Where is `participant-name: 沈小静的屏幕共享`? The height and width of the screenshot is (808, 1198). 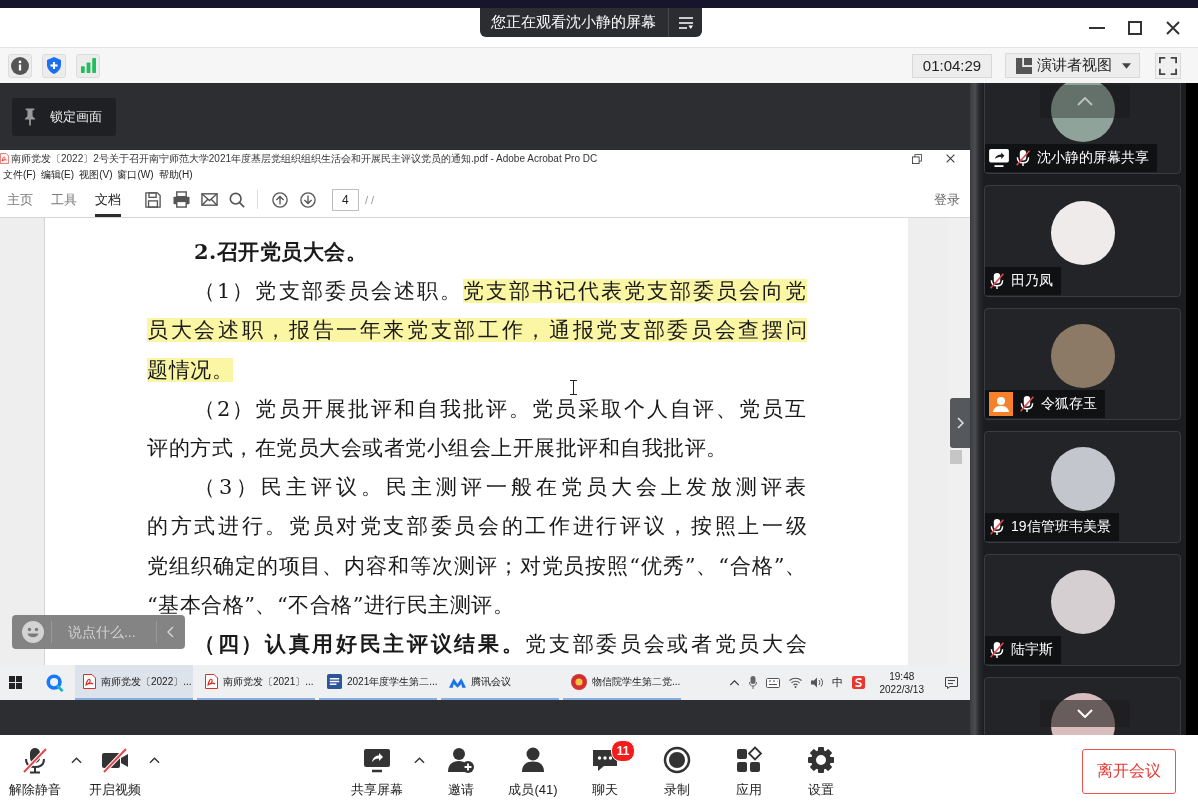
participant-name: 沈小静的屏幕共享 is located at coordinates (1093, 158).